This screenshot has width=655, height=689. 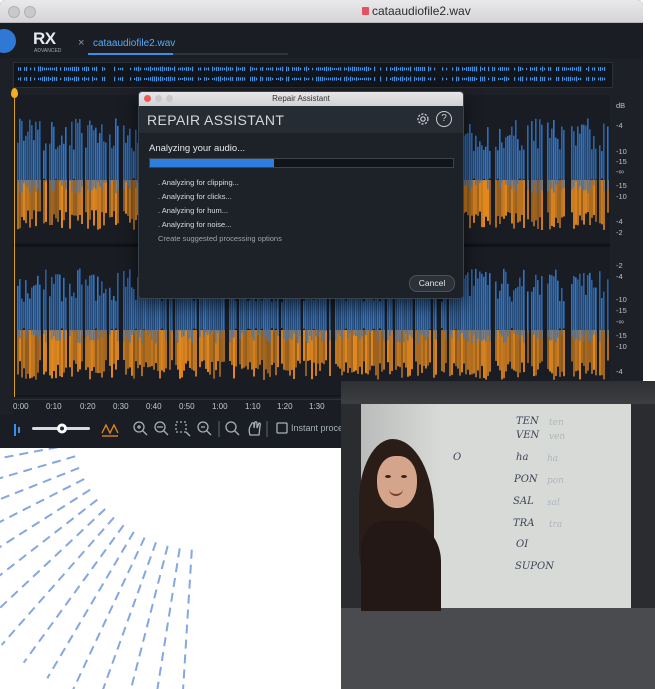 What do you see at coordinates (154, 406) in the screenshot?
I see `time-tick: 0:40` at bounding box center [154, 406].